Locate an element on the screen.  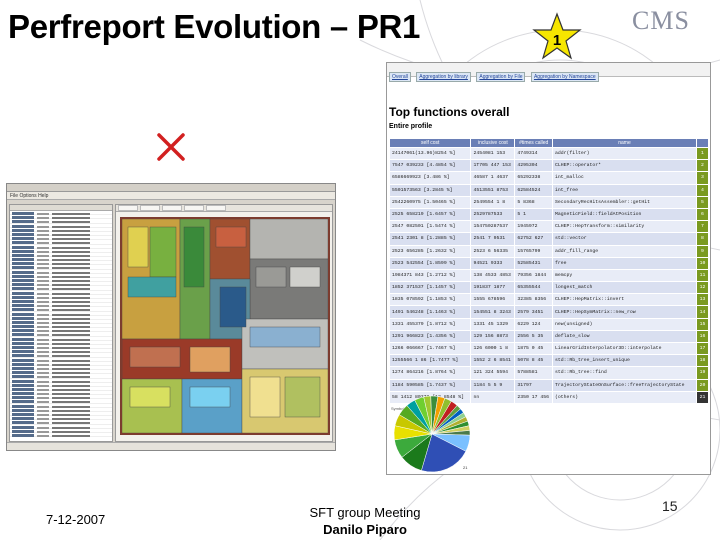
col-self-cost: self cost is located at coordinates (430, 143).